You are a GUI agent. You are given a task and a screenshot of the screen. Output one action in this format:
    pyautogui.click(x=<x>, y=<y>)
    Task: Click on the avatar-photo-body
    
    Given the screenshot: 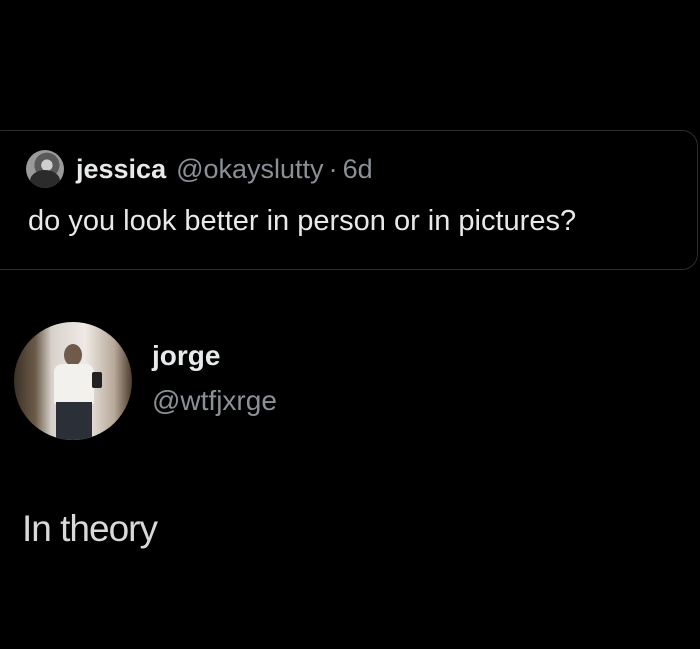 What is the action you would take?
    pyautogui.click(x=74, y=384)
    